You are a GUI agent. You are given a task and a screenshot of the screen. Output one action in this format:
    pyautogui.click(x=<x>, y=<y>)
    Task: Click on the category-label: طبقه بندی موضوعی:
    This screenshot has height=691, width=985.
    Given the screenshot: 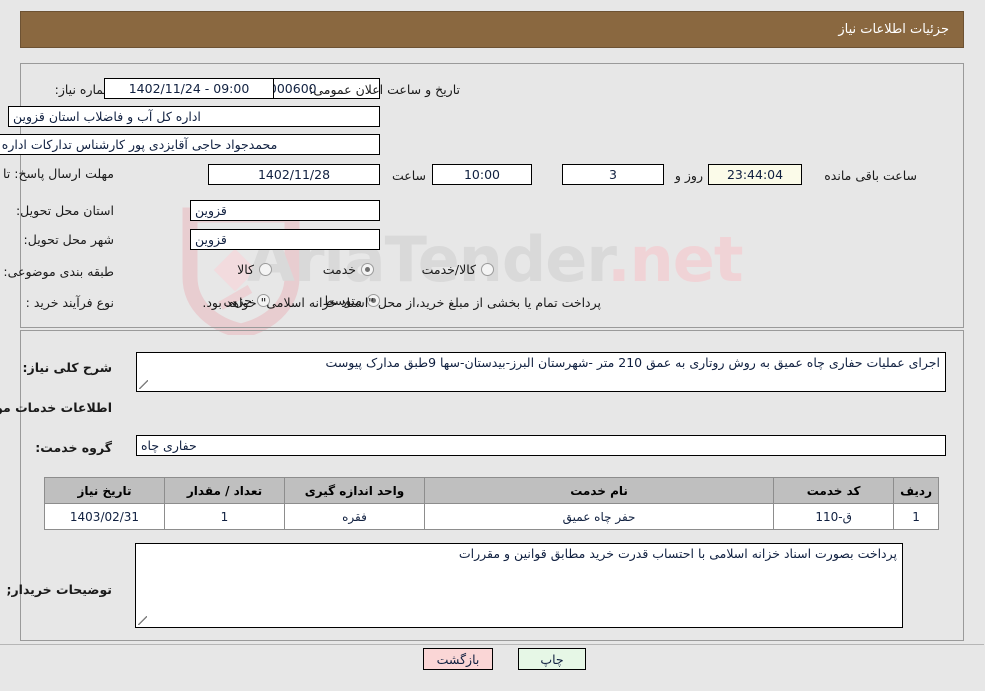 What is the action you would take?
    pyautogui.click(x=59, y=271)
    